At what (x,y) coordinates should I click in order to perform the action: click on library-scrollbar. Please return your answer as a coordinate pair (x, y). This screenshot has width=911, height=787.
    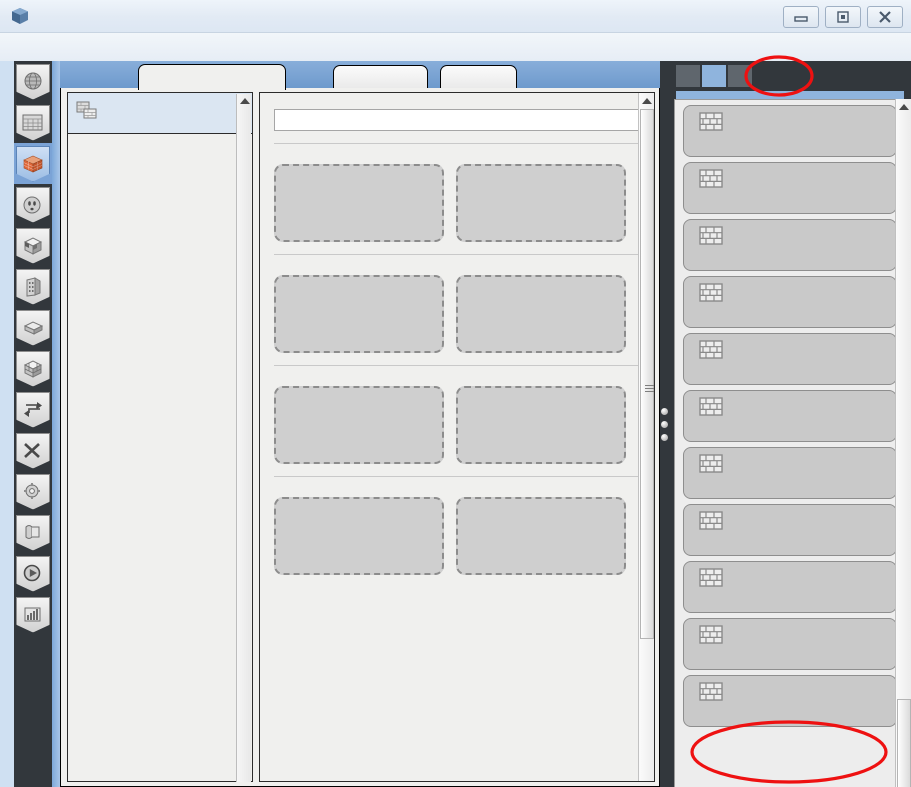
    Looking at the image, I should click on (903, 443).